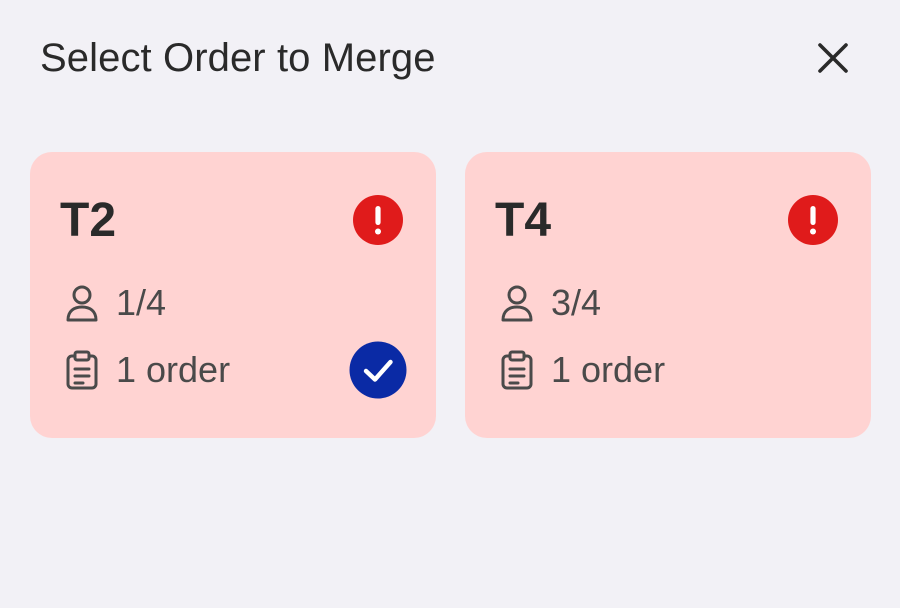  What do you see at coordinates (378, 370) in the screenshot?
I see `selected-check-icon` at bounding box center [378, 370].